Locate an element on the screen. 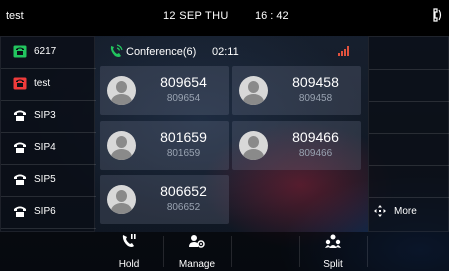 This screenshot has width=449, height=271. line-key-label: test is located at coordinates (42, 83).